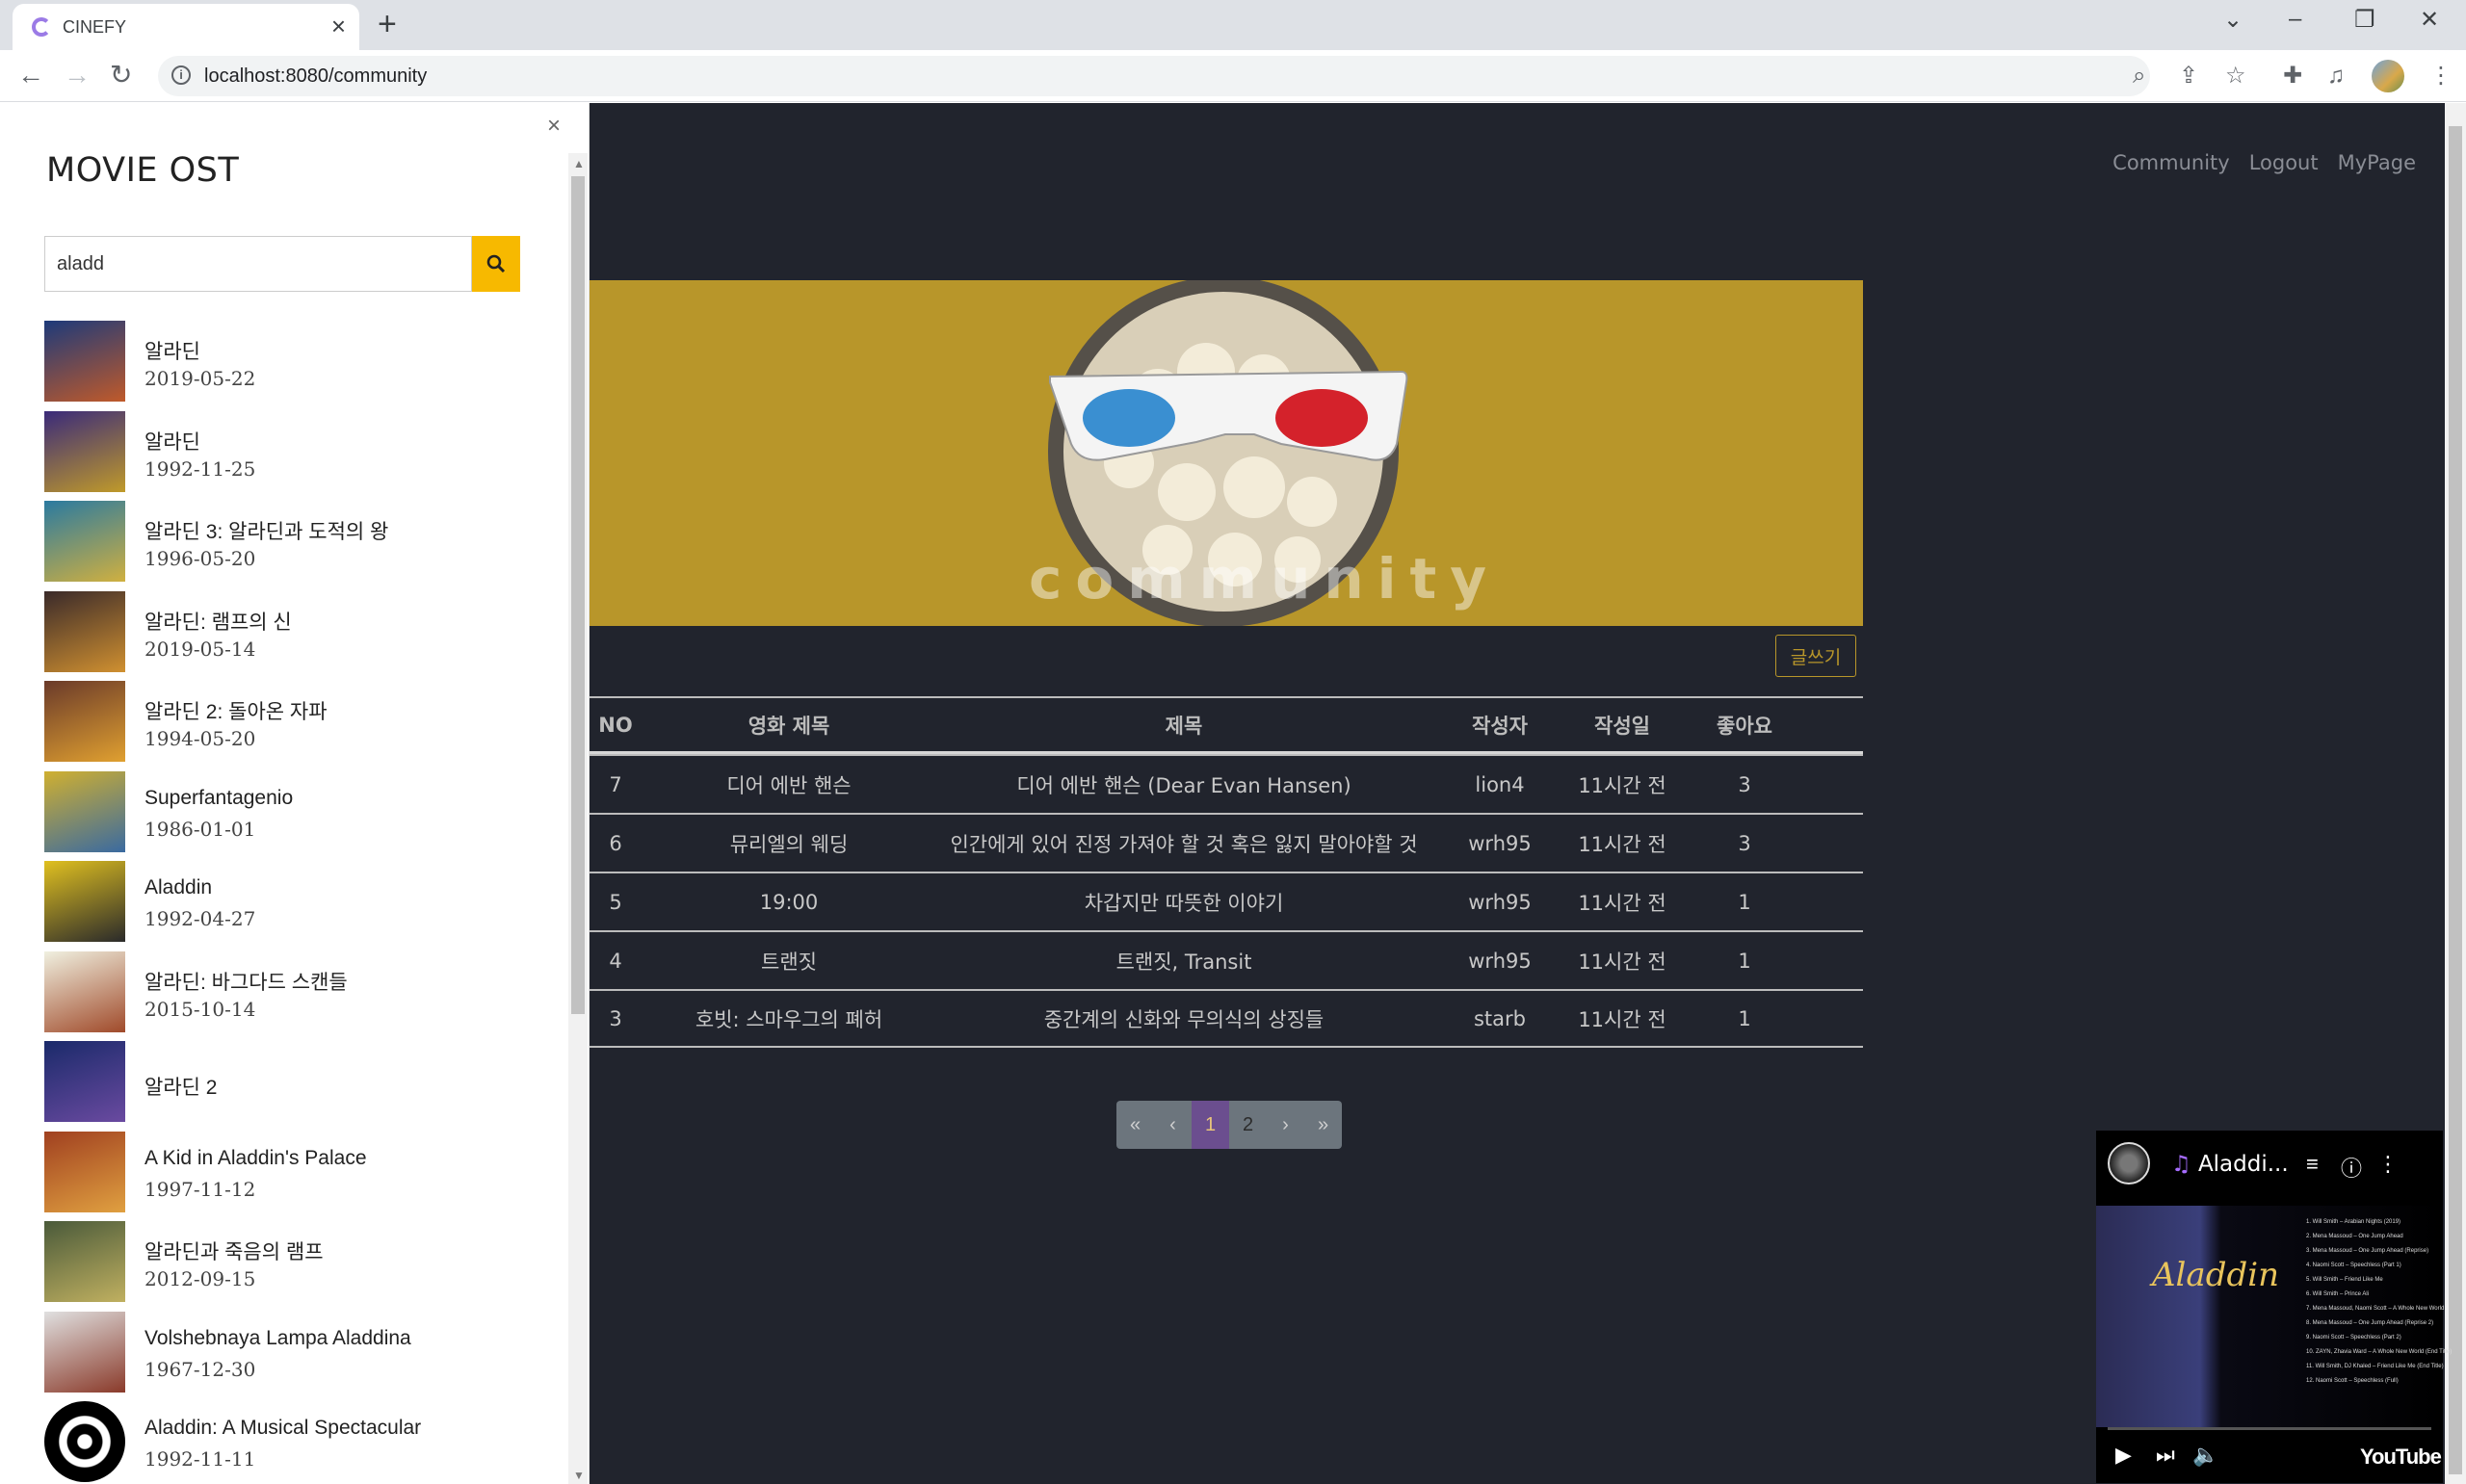 Image resolution: width=2466 pixels, height=1484 pixels. Describe the element at coordinates (178, 888) in the screenshot. I see `movie-title: Aladdin` at that location.